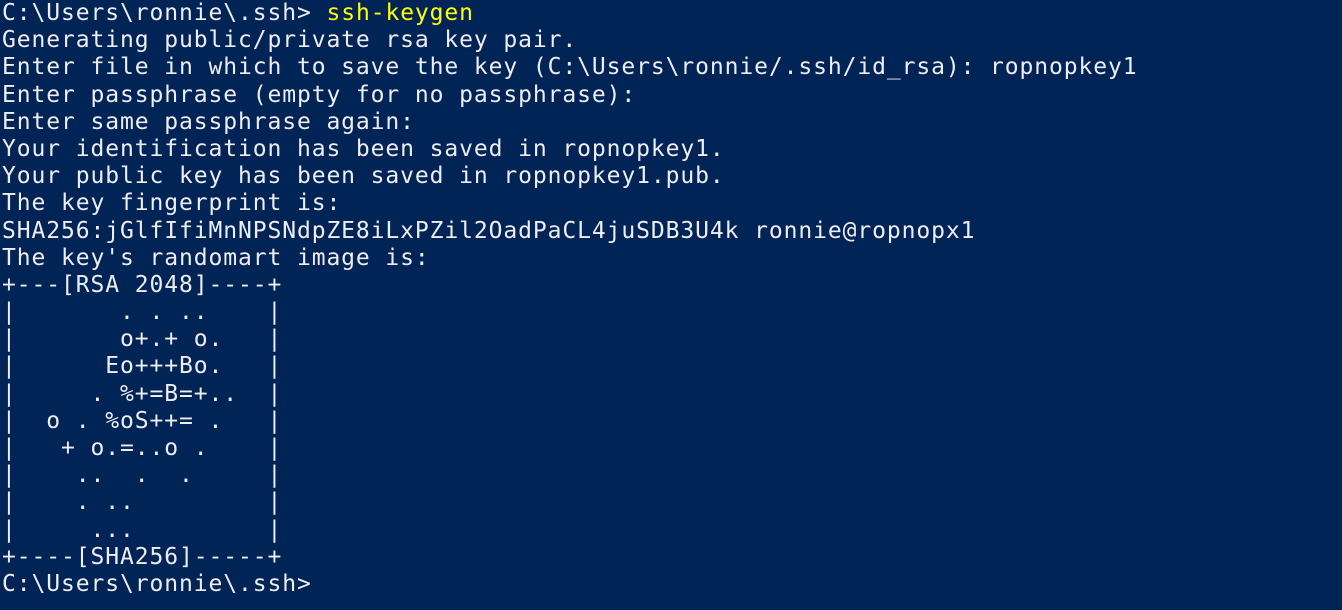 This screenshot has height=610, width=1342. I want to click on output-line: The key fingerprint is:, so click(172, 203).